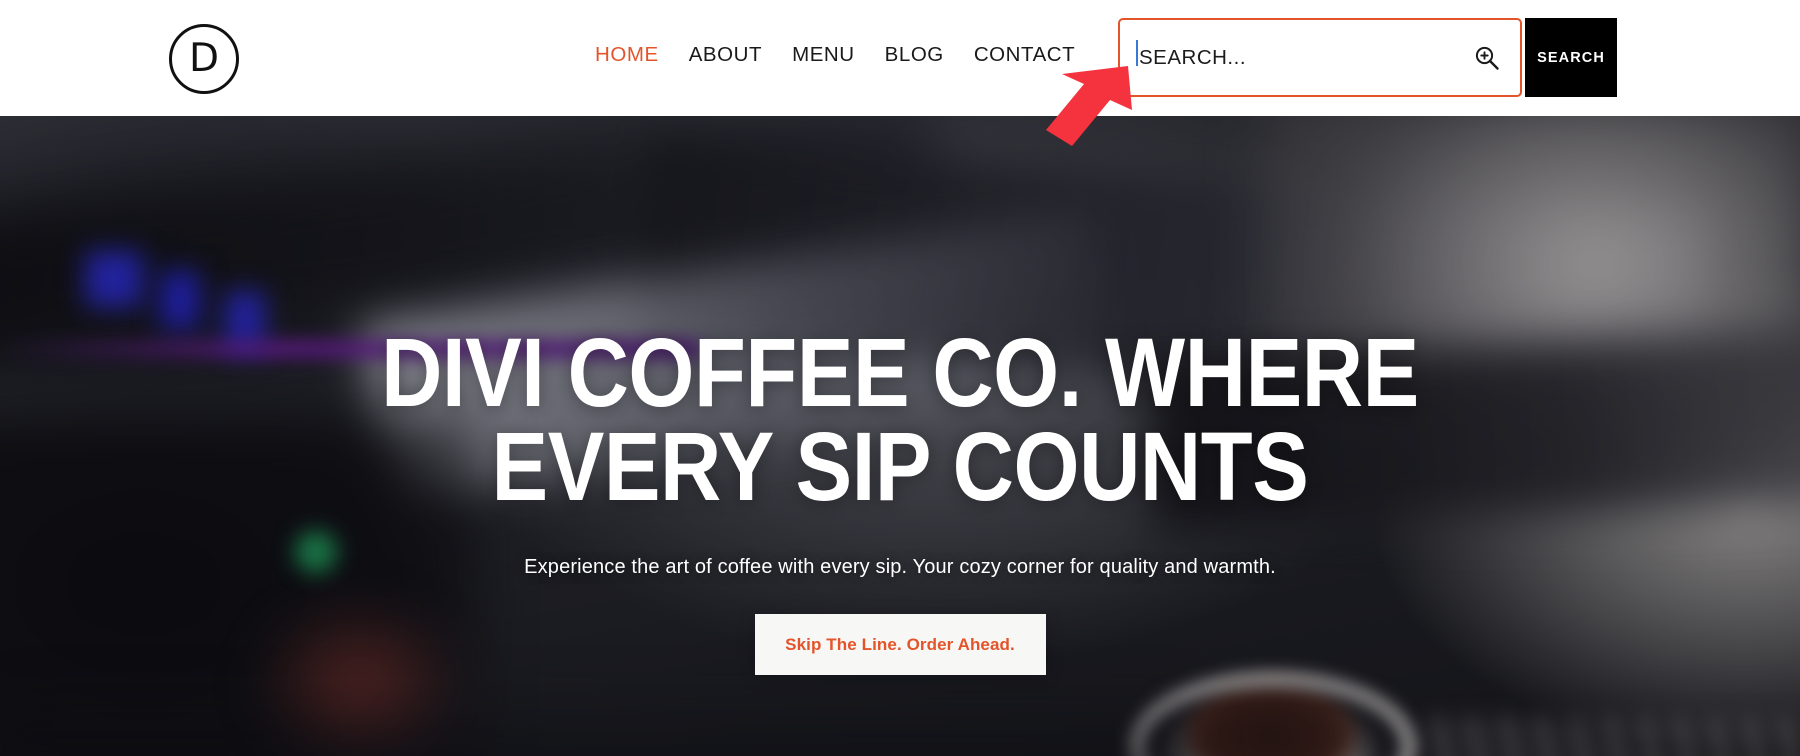  Describe the element at coordinates (900, 467) in the screenshot. I see `hero-title-line-2: EVERY SIP COUNTS` at that location.